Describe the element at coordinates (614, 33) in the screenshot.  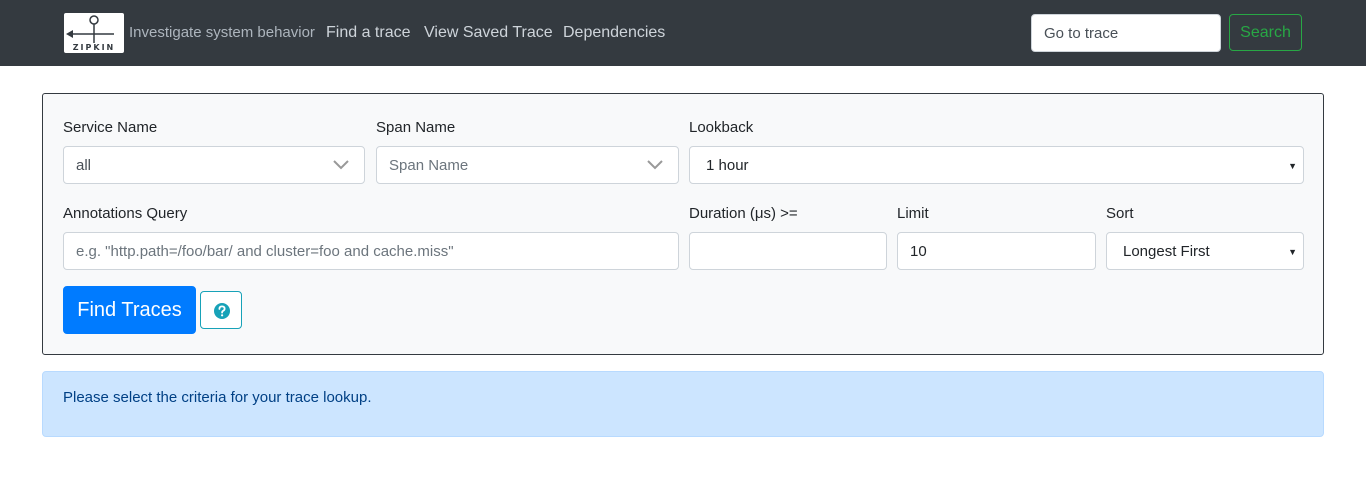
I see `nav-dependencies: Dependencies` at that location.